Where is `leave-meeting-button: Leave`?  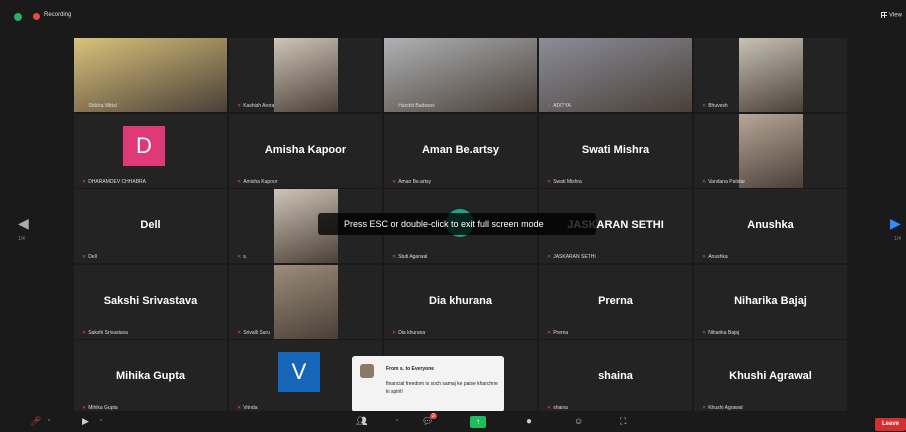 leave-meeting-button: Leave is located at coordinates (890, 424).